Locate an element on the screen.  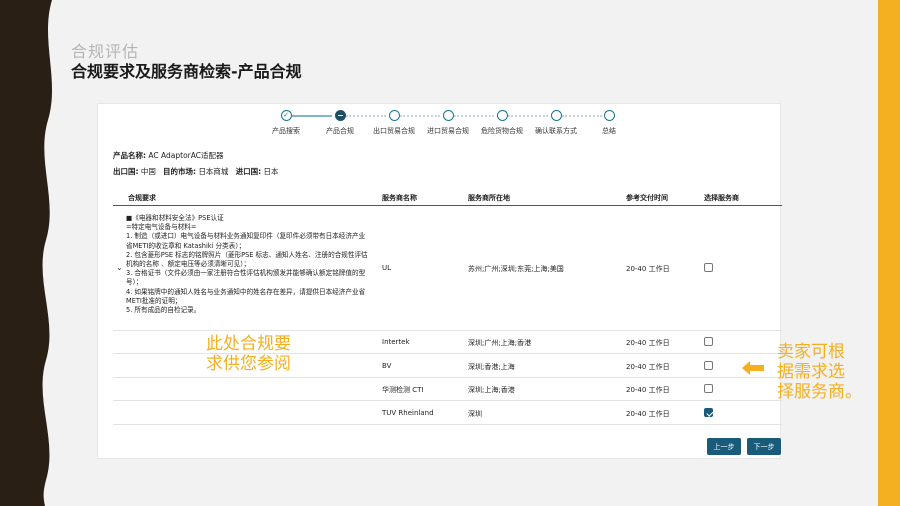
requirement-line: 3. 合格证书（文件必须由一家注册符合性评估机构颁发并能够确认额定铭牌值的型 is located at coordinates (246, 273).